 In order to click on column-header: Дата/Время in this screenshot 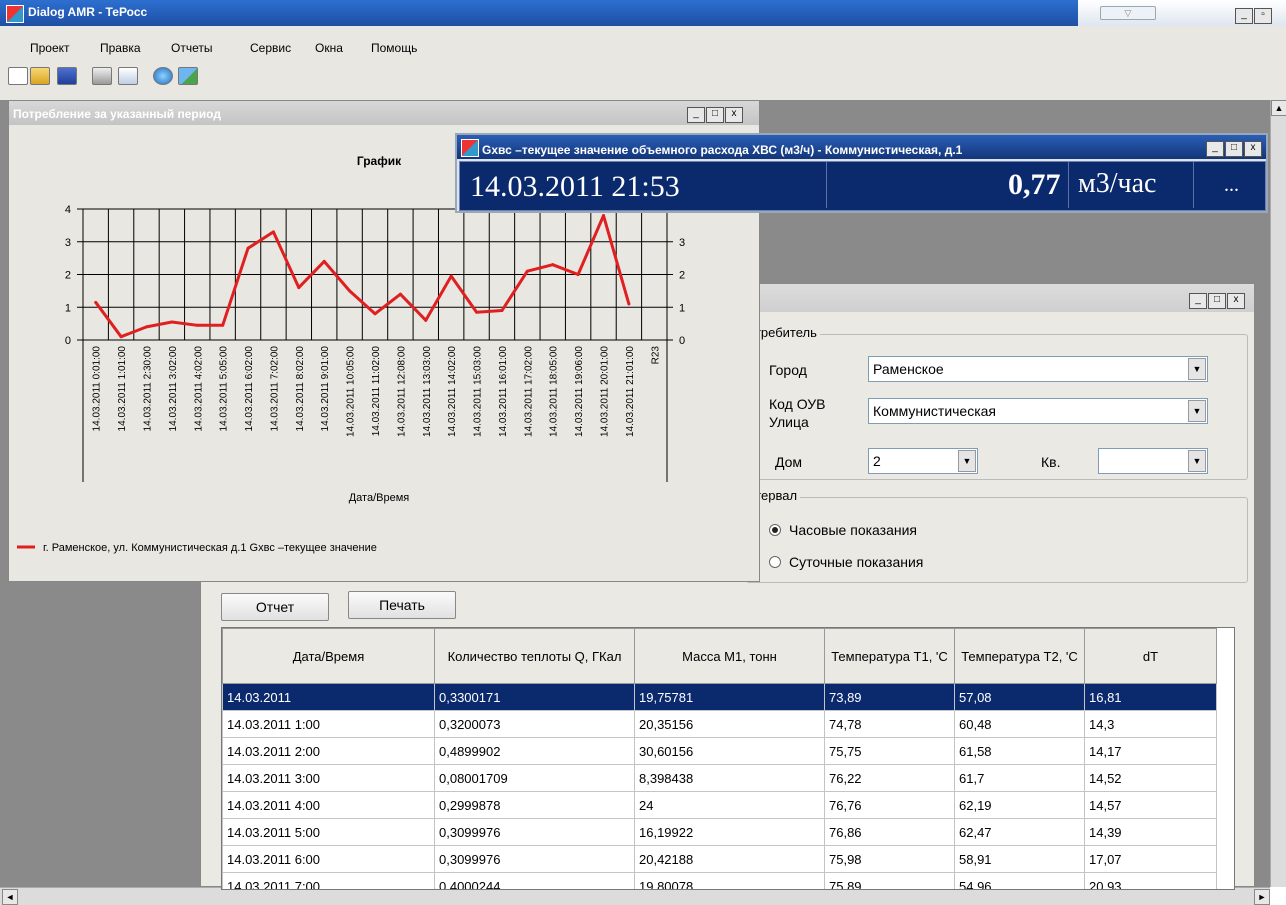, I will do `click(328, 656)`.